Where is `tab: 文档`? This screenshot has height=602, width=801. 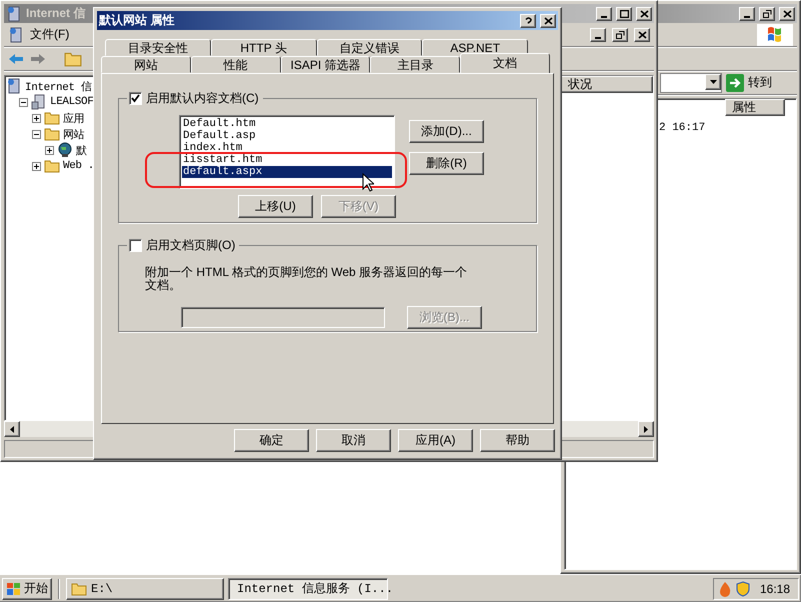 tab: 文档 is located at coordinates (505, 63).